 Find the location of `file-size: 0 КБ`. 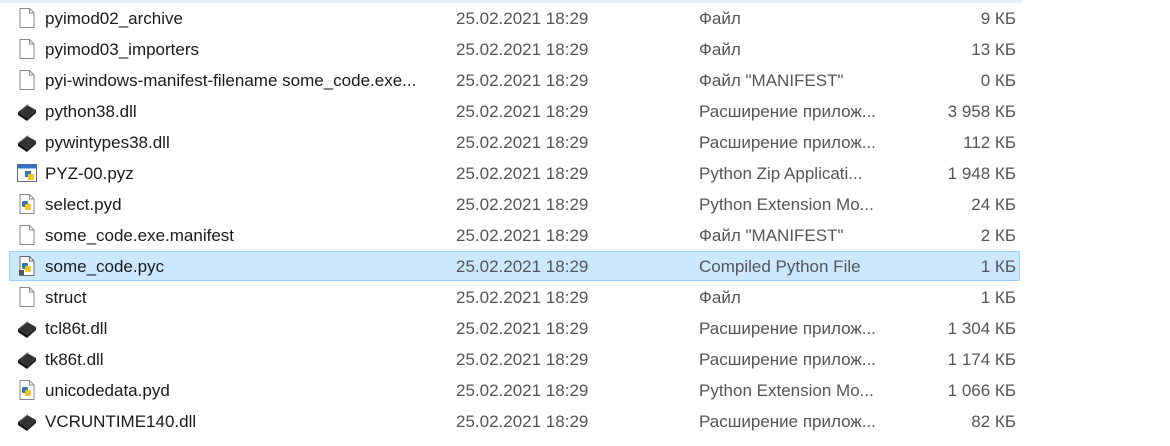

file-size: 0 КБ is located at coordinates (998, 80).